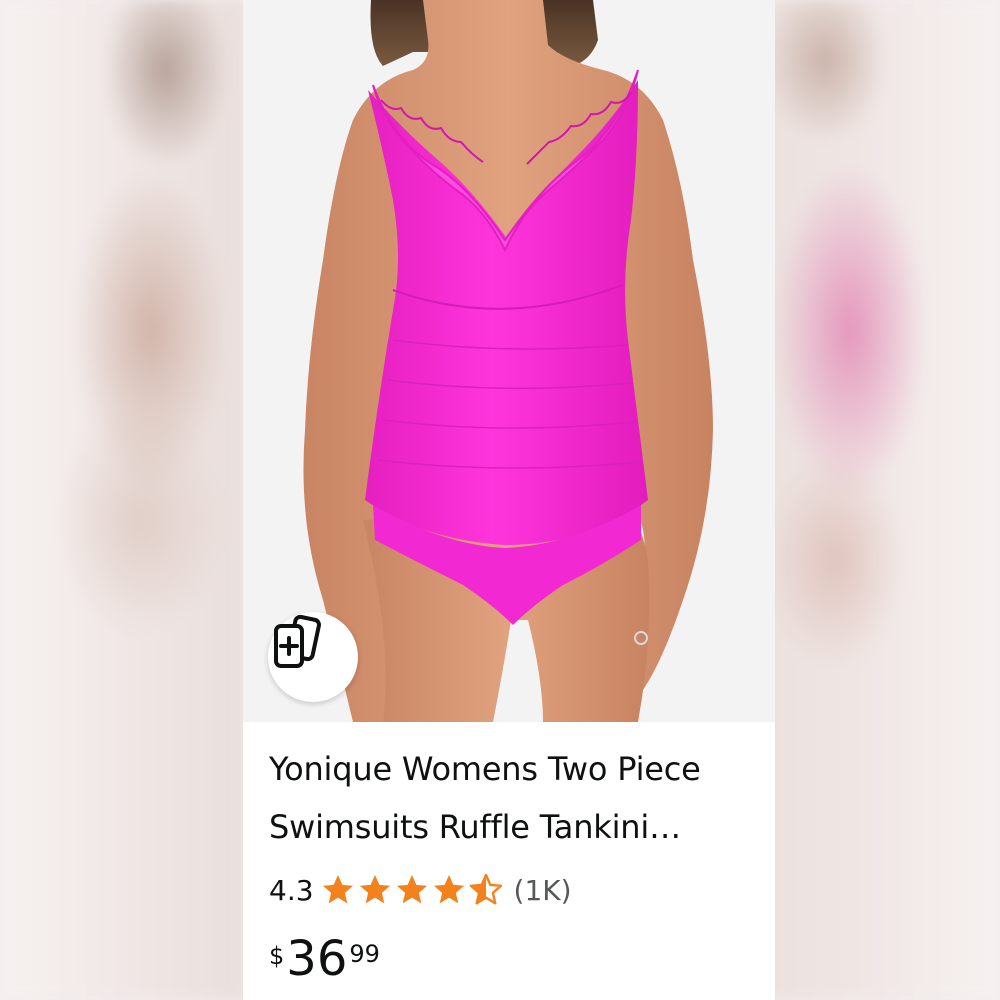 The width and height of the screenshot is (1000, 1000). What do you see at coordinates (277, 956) in the screenshot?
I see `price-currency-symbol: $` at bounding box center [277, 956].